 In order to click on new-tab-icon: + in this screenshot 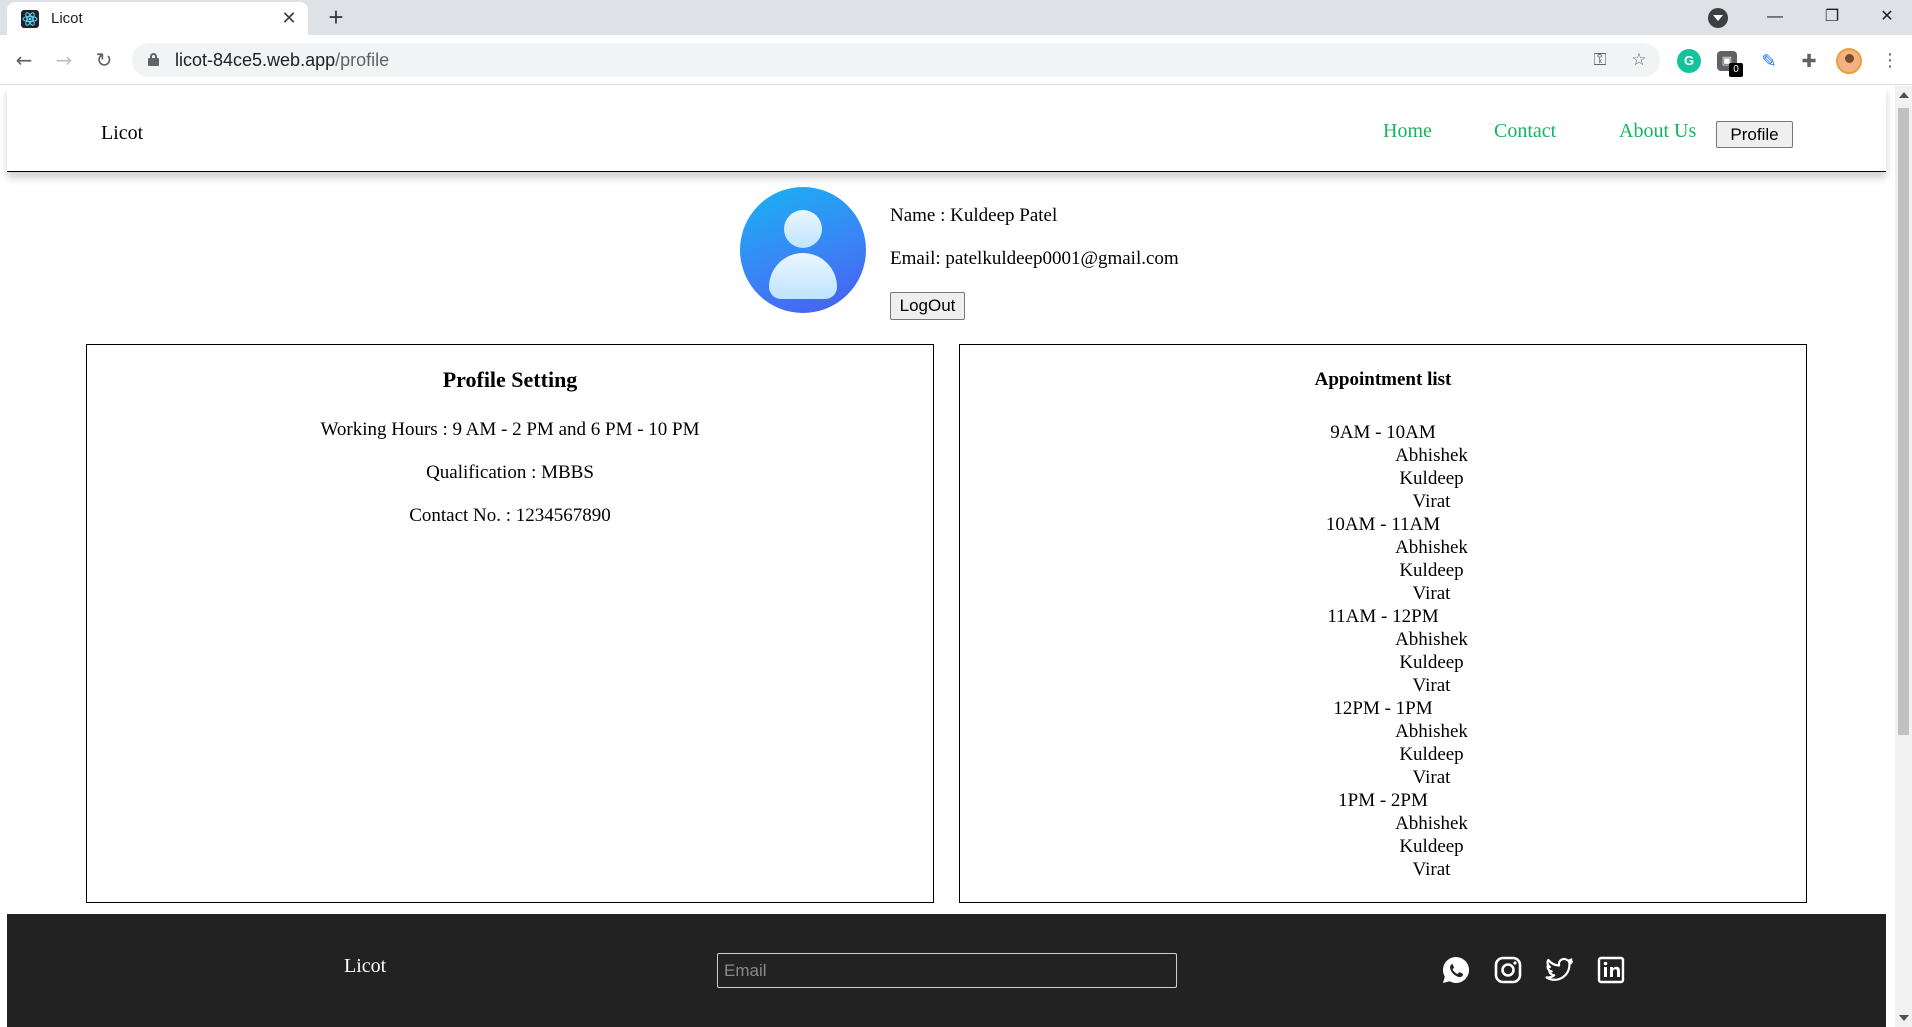, I will do `click(336, 17)`.